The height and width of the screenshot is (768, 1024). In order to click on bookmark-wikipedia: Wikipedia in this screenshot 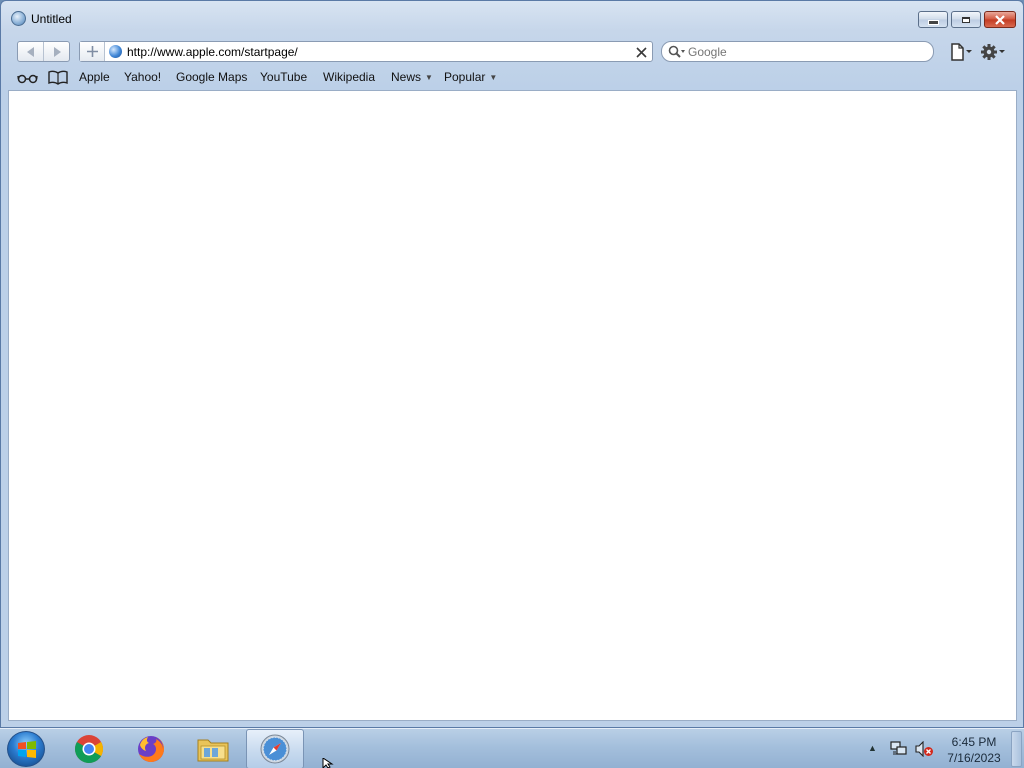, I will do `click(349, 77)`.